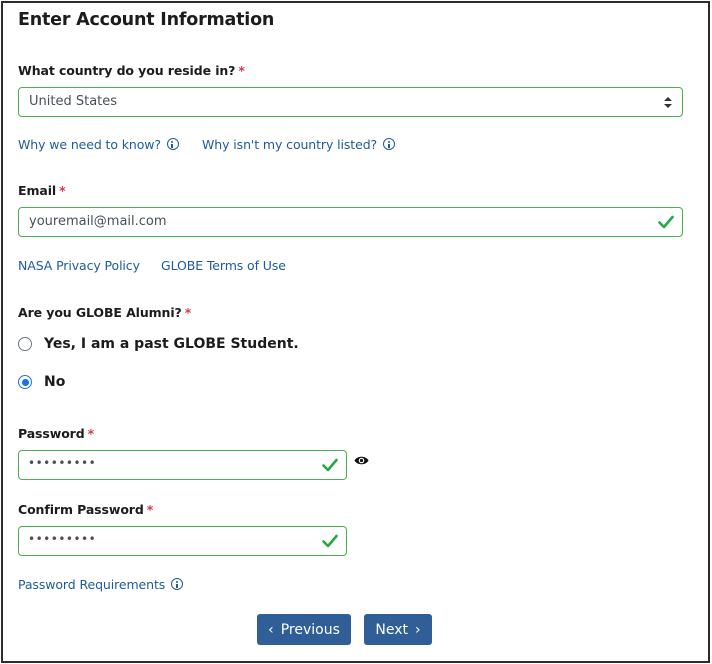 The image size is (712, 664). I want to click on next-button: Next ›, so click(398, 629).